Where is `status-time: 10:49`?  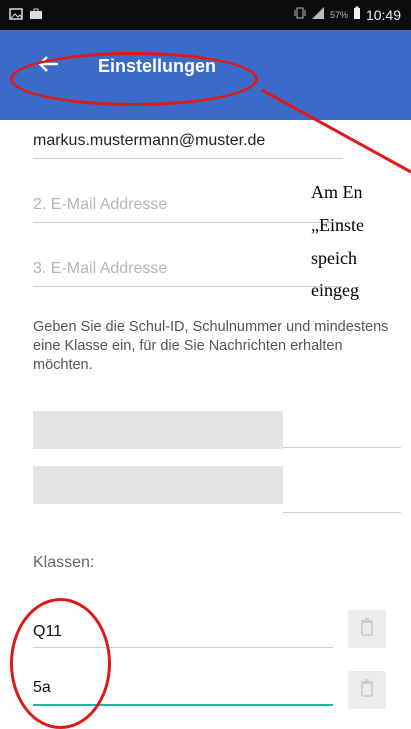 status-time: 10:49 is located at coordinates (383, 14).